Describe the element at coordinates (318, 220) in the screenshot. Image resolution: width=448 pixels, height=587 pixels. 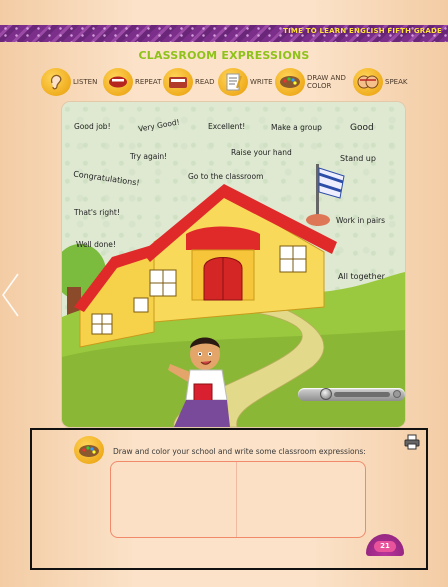
I see `flag-base` at that location.